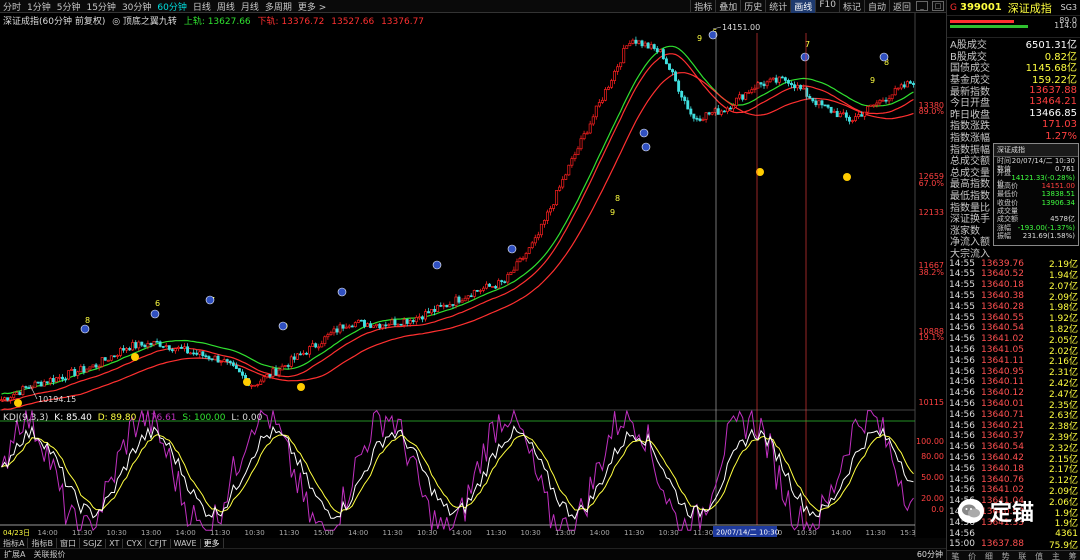  I want to click on extension-tab: 扩展A, so click(14, 554).